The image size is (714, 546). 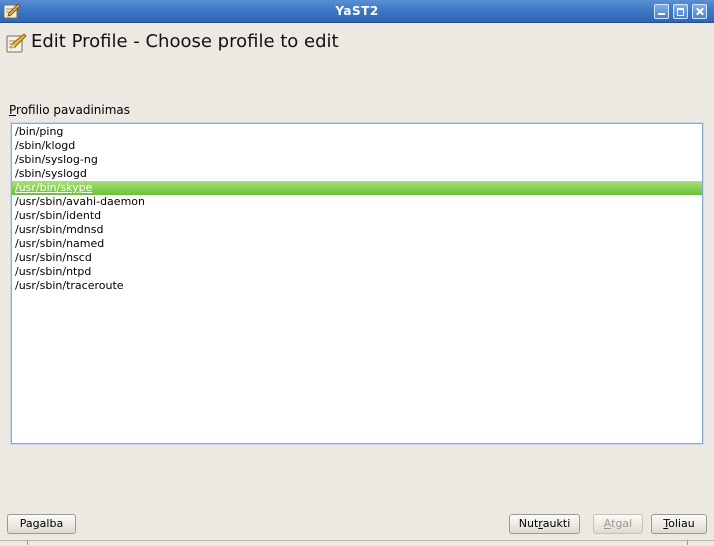 What do you see at coordinates (699, 11) in the screenshot?
I see `close-icon` at bounding box center [699, 11].